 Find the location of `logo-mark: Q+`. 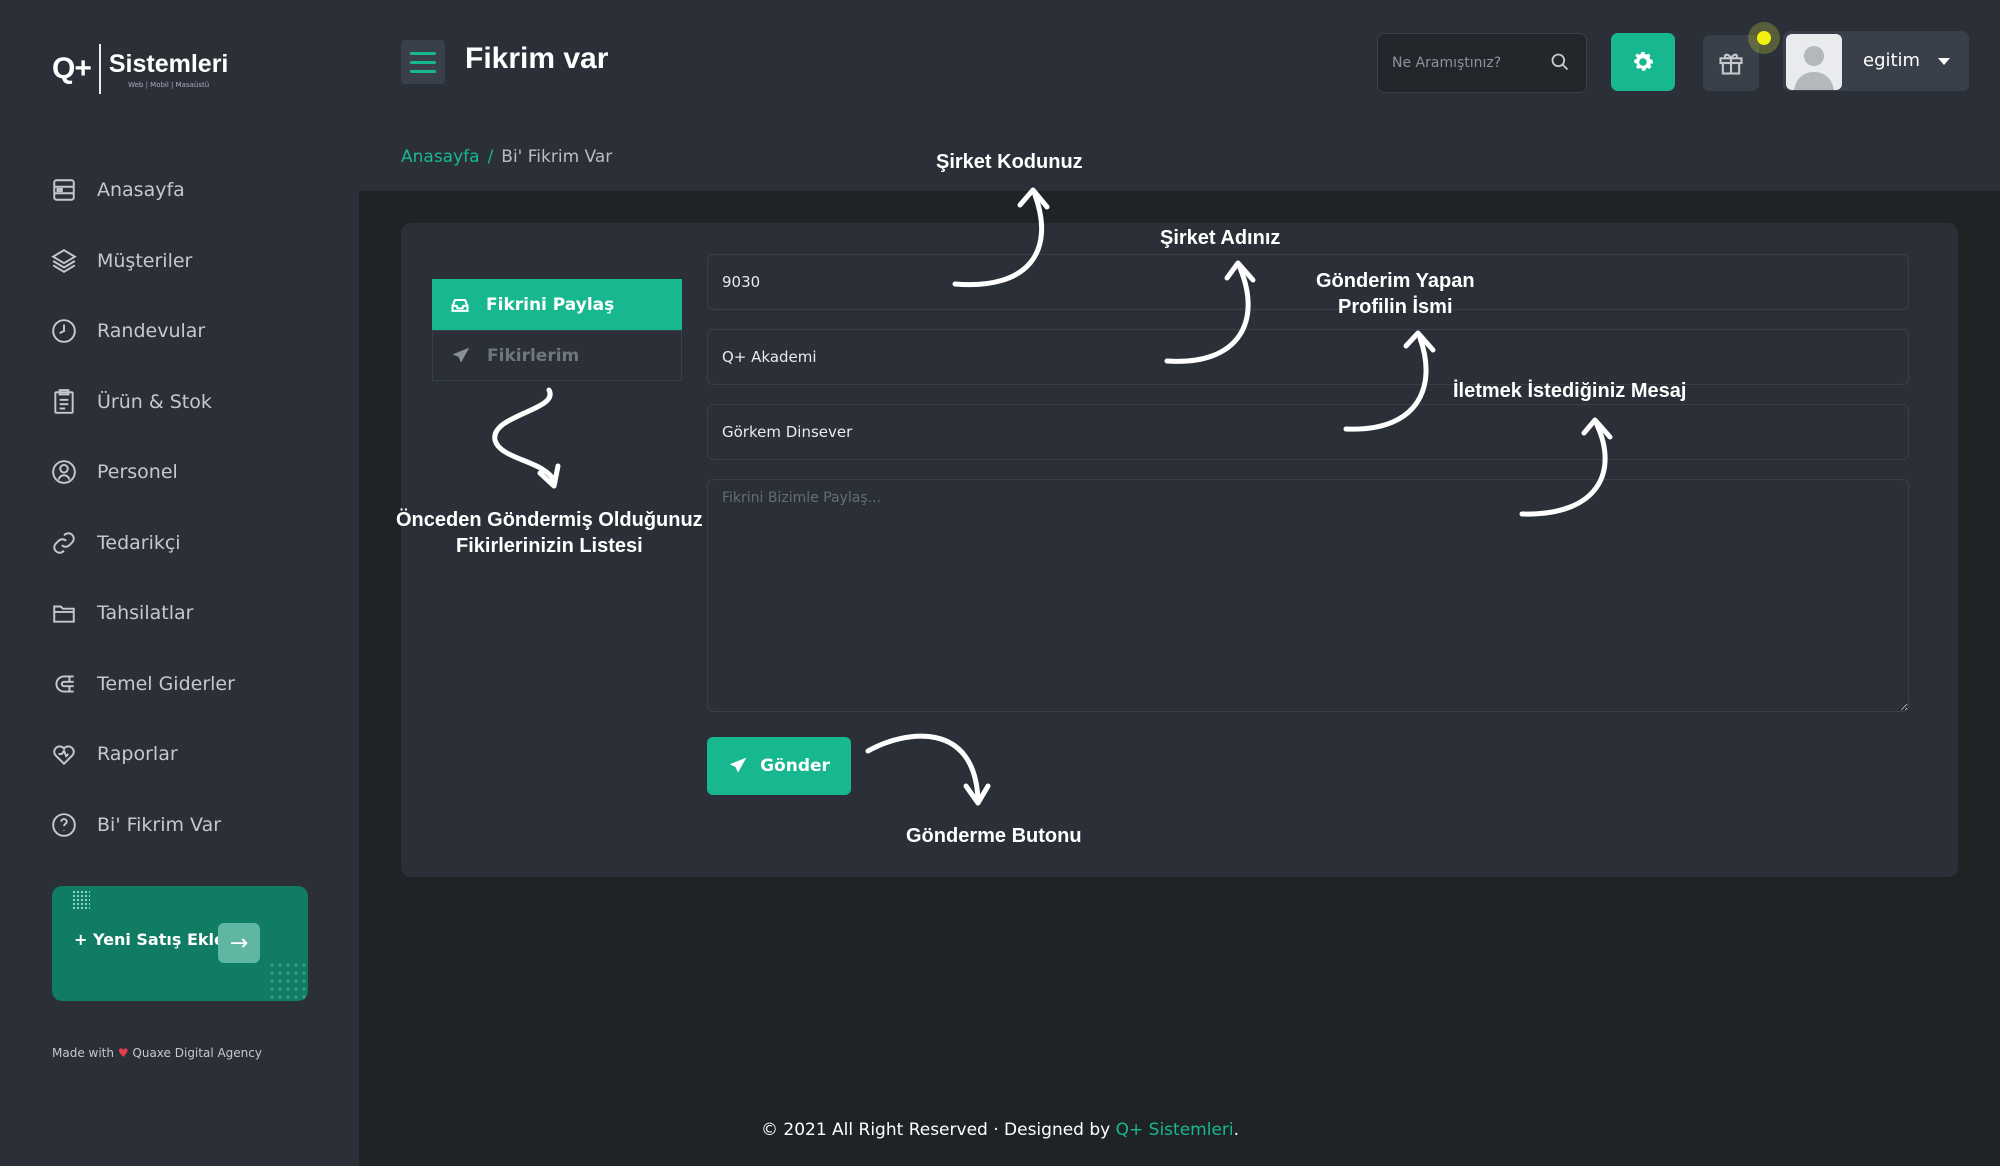

logo-mark: Q+ is located at coordinates (72, 68).